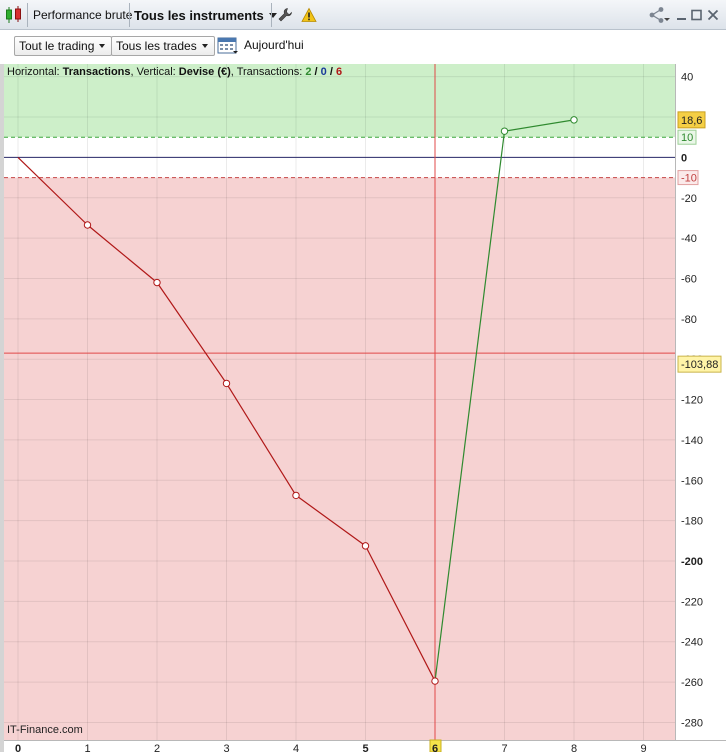  Describe the element at coordinates (713, 15) in the screenshot. I see `close-icon` at that location.